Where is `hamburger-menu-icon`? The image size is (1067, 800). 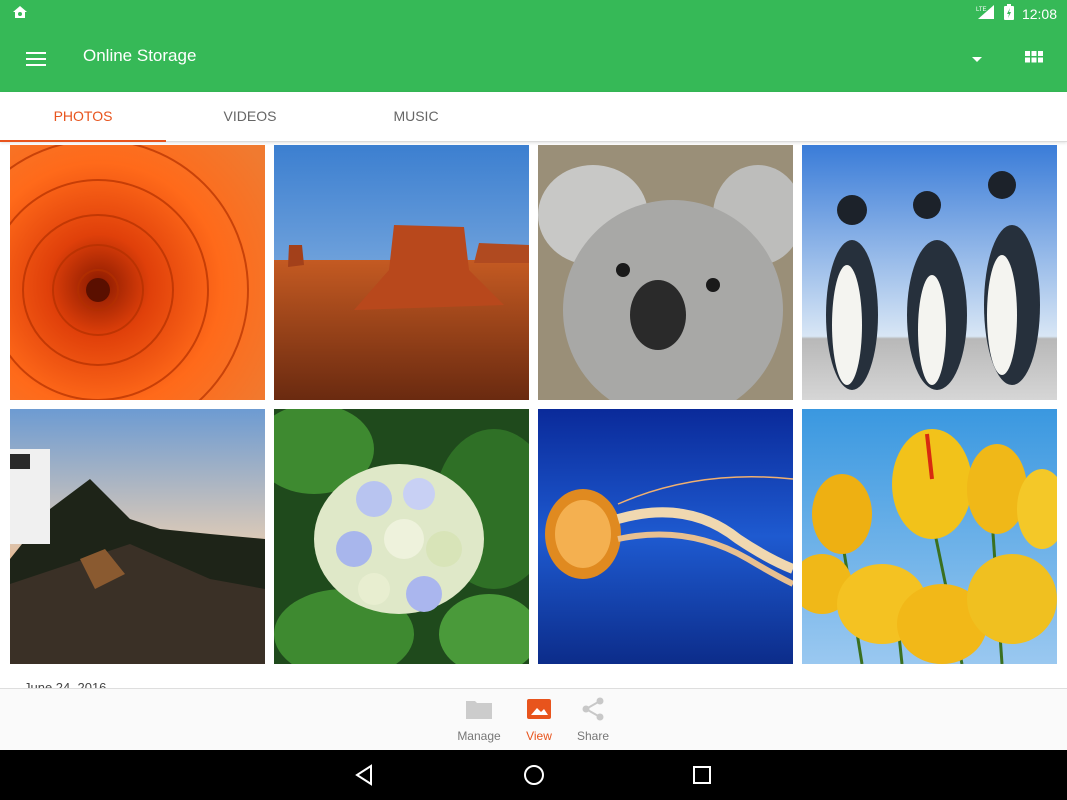 hamburger-menu-icon is located at coordinates (36, 59).